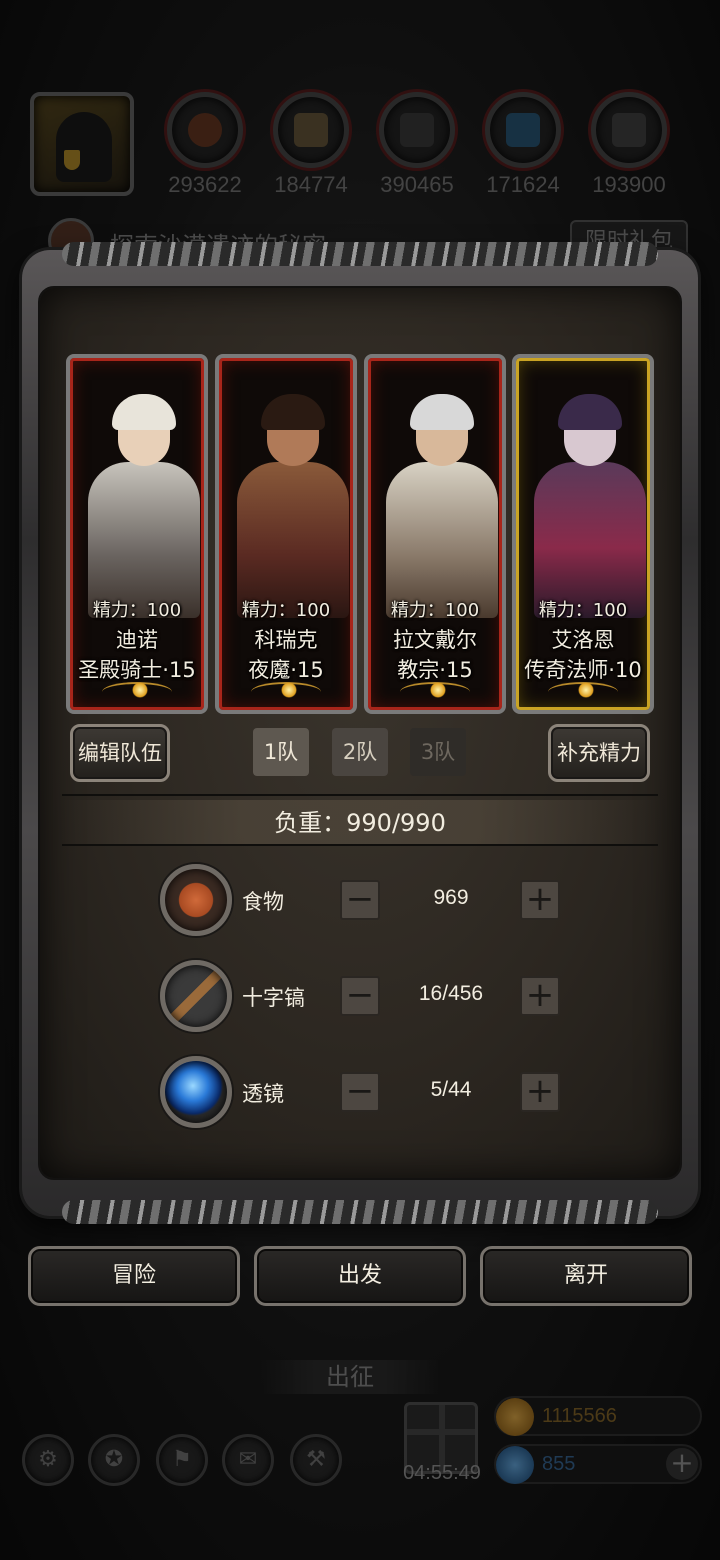 The image size is (720, 1560). I want to click on hero-name: 科瑞克, so click(286, 640).